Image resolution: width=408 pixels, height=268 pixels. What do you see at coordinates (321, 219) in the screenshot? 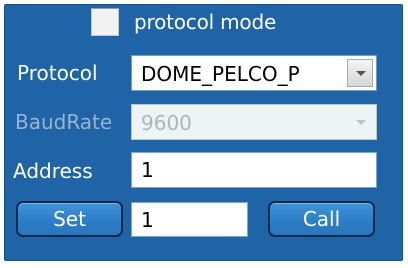
I see `call-preset-button: Call` at bounding box center [321, 219].